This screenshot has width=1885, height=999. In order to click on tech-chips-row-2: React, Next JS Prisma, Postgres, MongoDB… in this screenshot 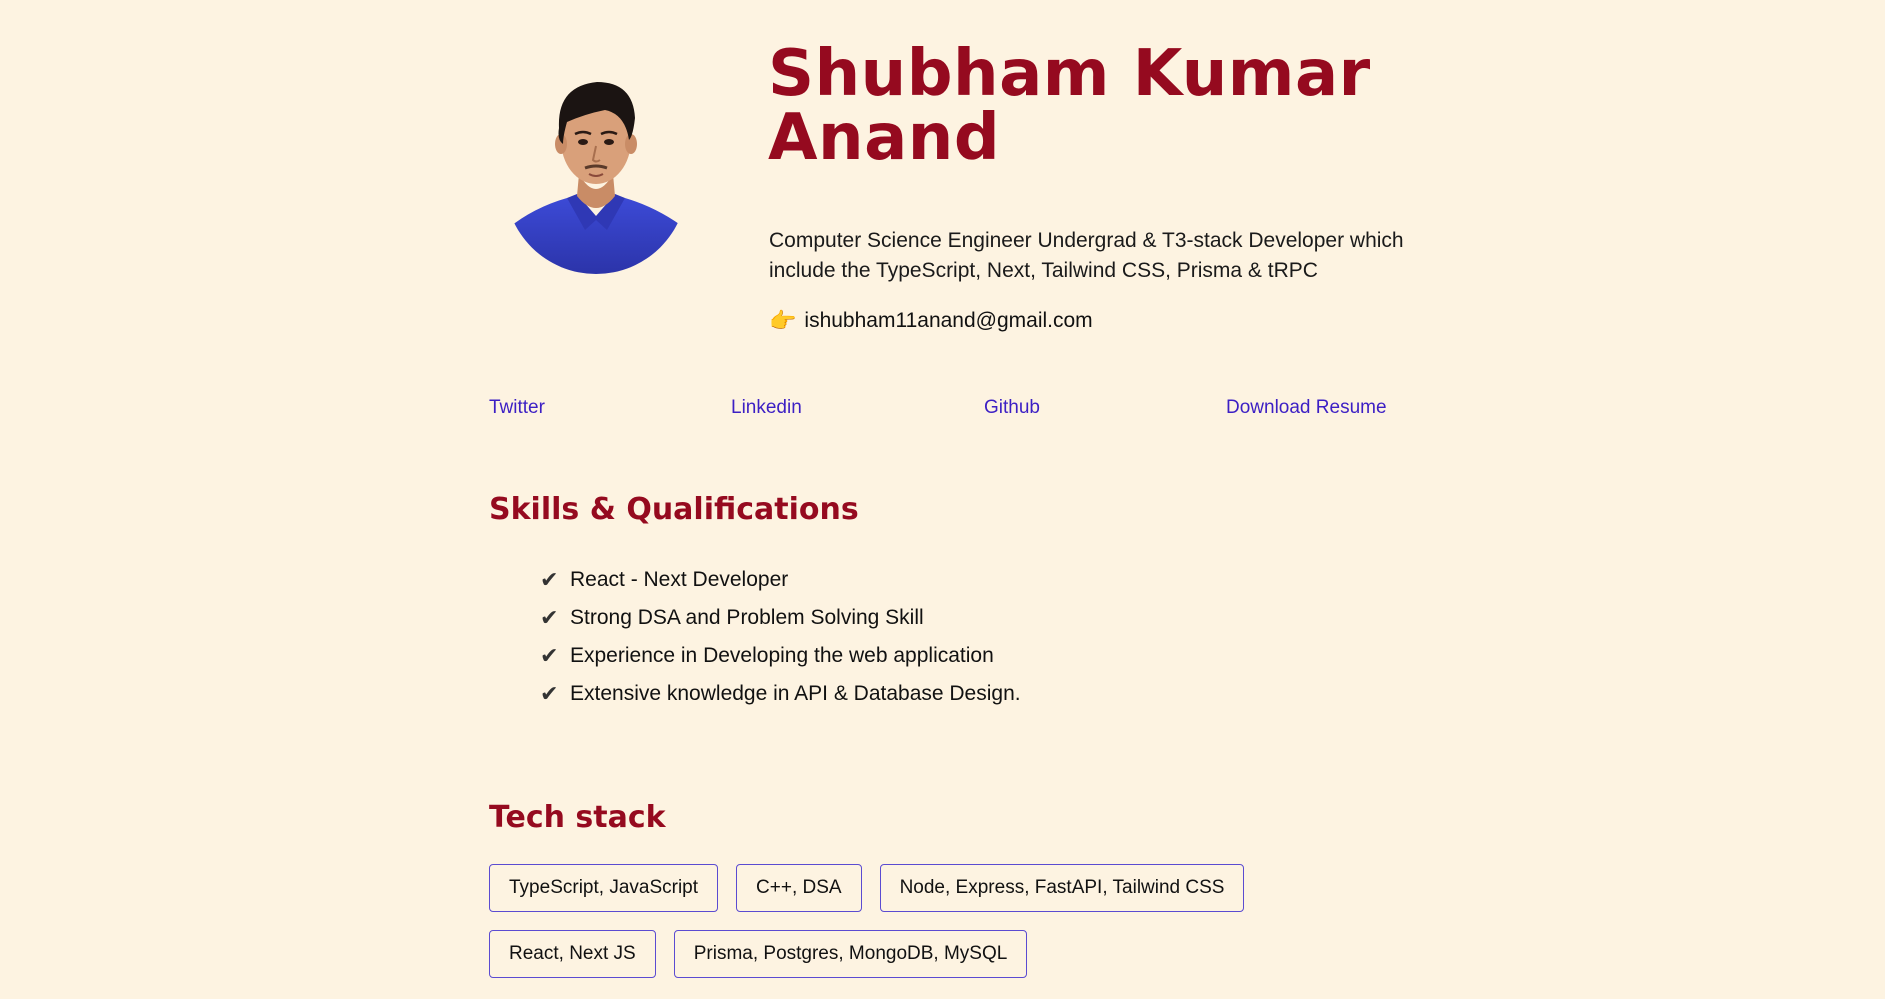, I will do `click(758, 954)`.